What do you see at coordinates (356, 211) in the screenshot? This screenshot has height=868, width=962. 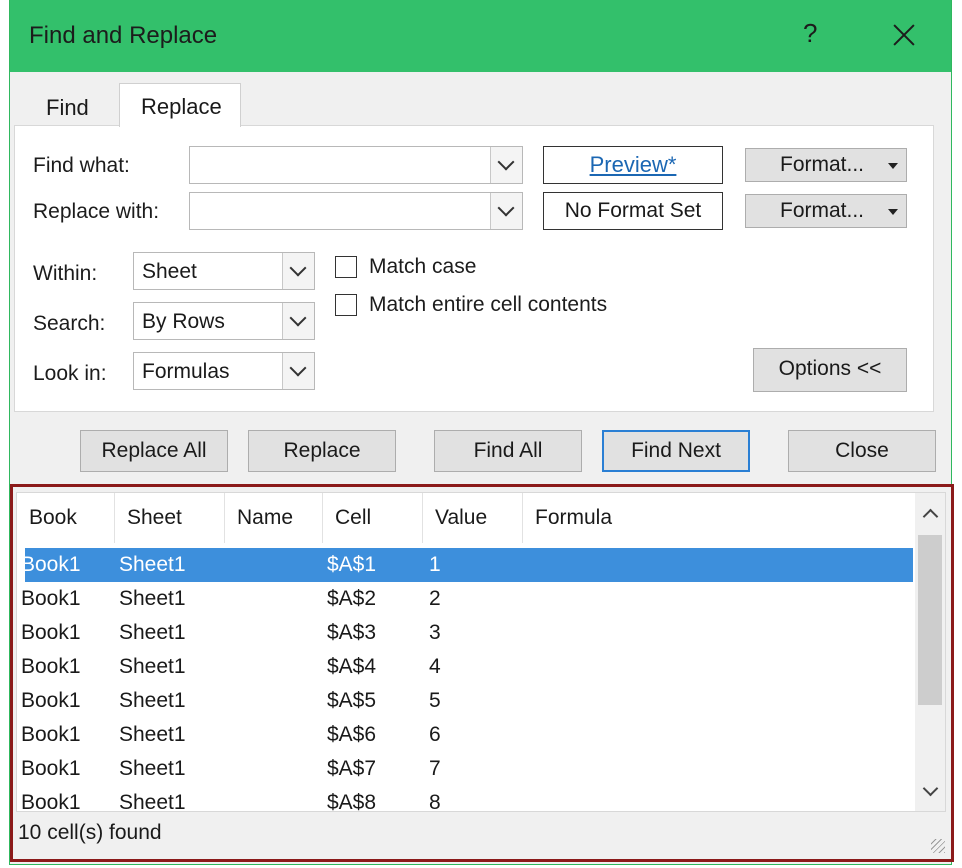 I see `replace-with-input` at bounding box center [356, 211].